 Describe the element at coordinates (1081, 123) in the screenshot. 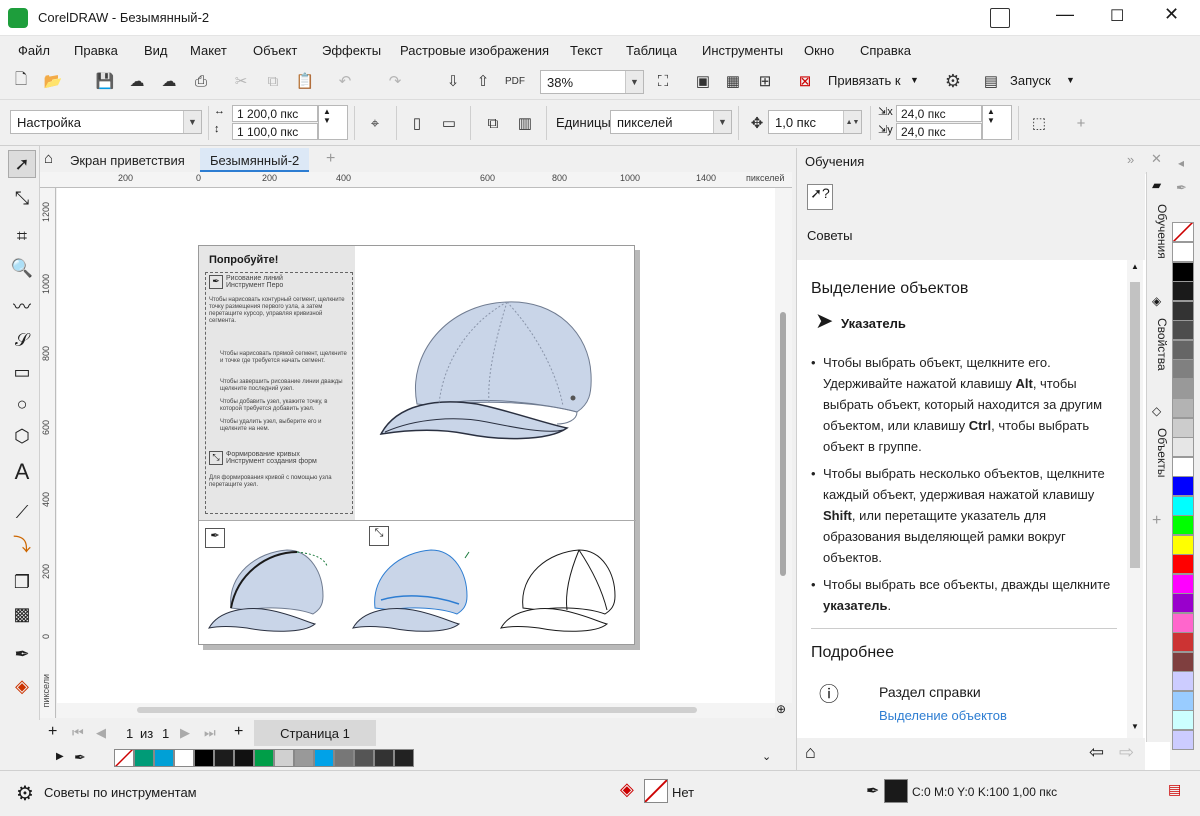

I see `add-icon: +` at that location.